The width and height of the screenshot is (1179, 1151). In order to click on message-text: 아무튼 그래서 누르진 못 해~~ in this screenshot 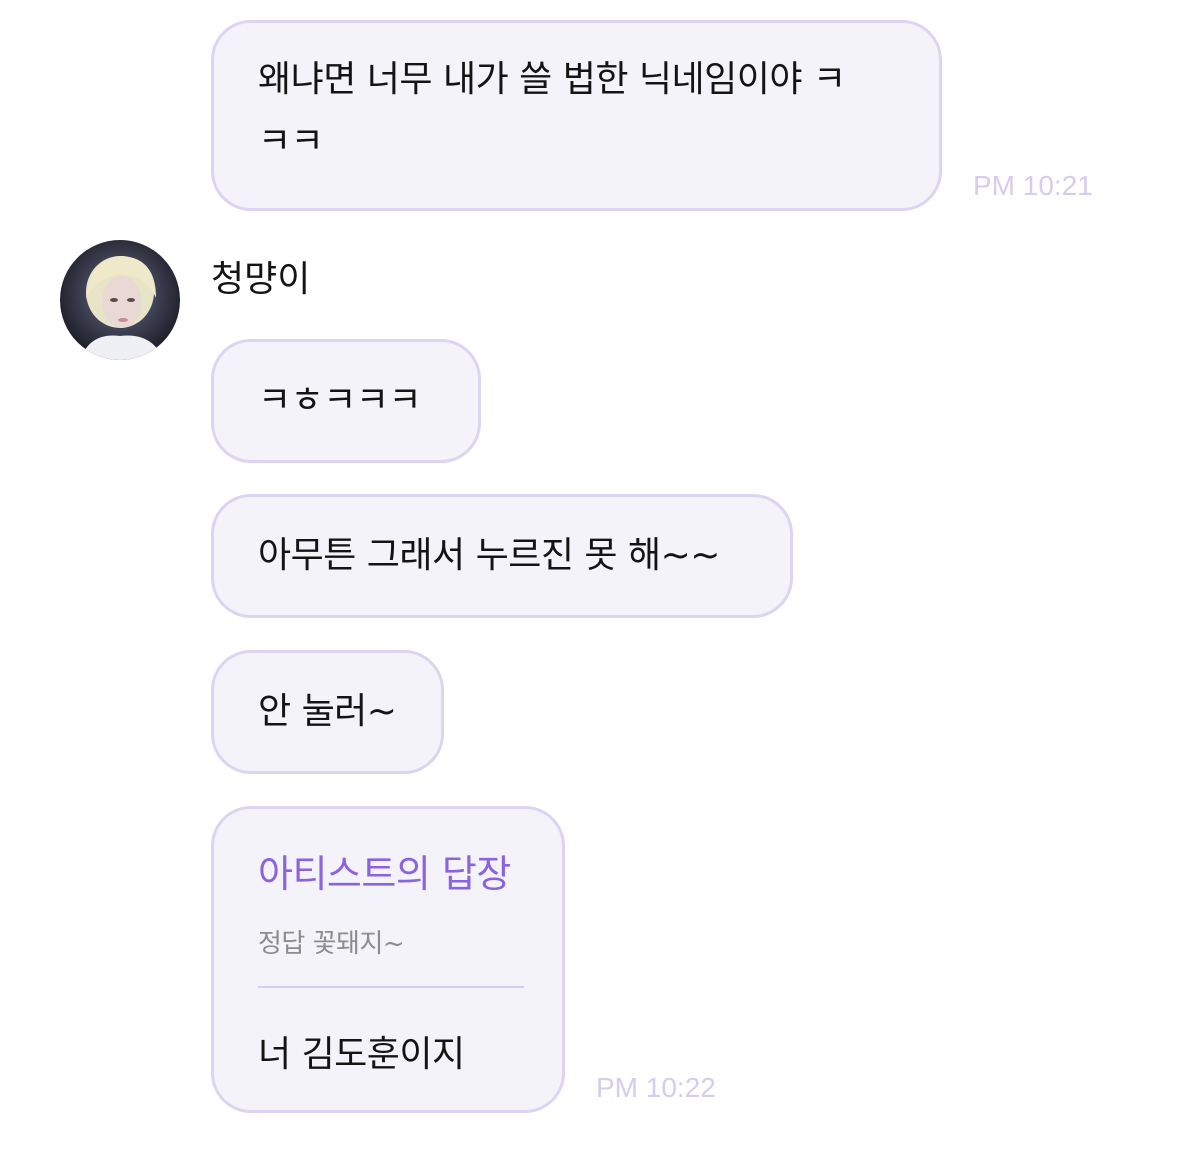, I will do `click(489, 555)`.